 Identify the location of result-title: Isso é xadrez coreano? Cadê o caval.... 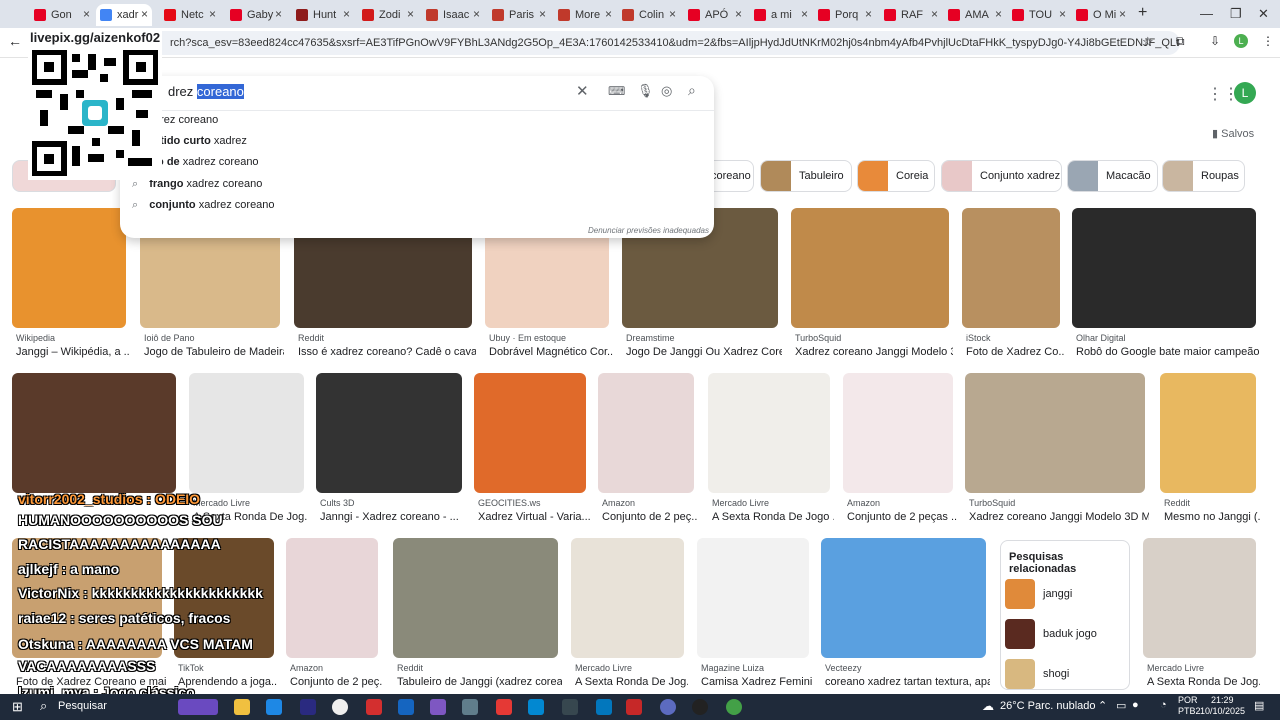
(387, 352).